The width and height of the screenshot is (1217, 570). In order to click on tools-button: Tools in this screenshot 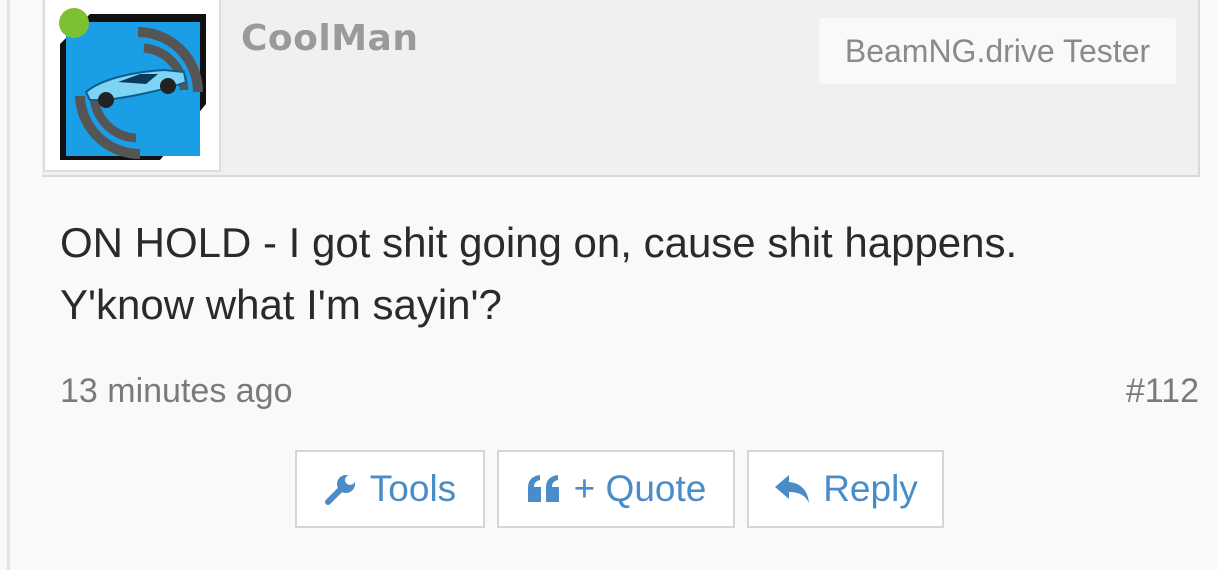, I will do `click(390, 489)`.